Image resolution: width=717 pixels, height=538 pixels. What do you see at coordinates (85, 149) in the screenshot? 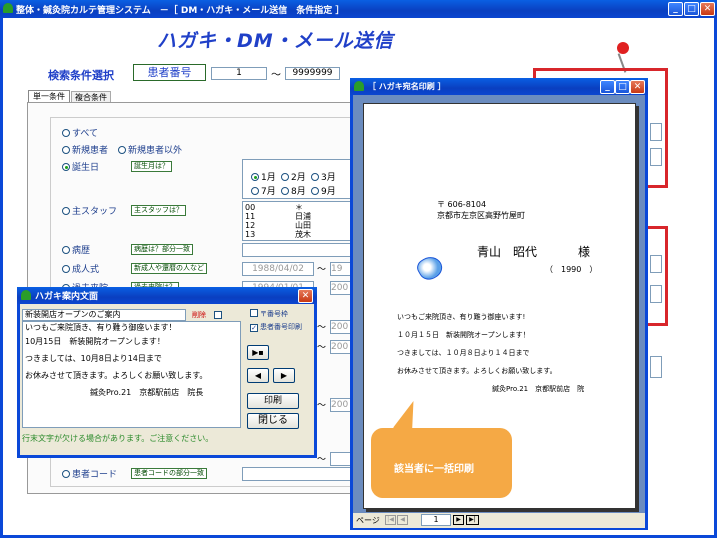
I see `cond-new: 新規患者` at bounding box center [85, 149].